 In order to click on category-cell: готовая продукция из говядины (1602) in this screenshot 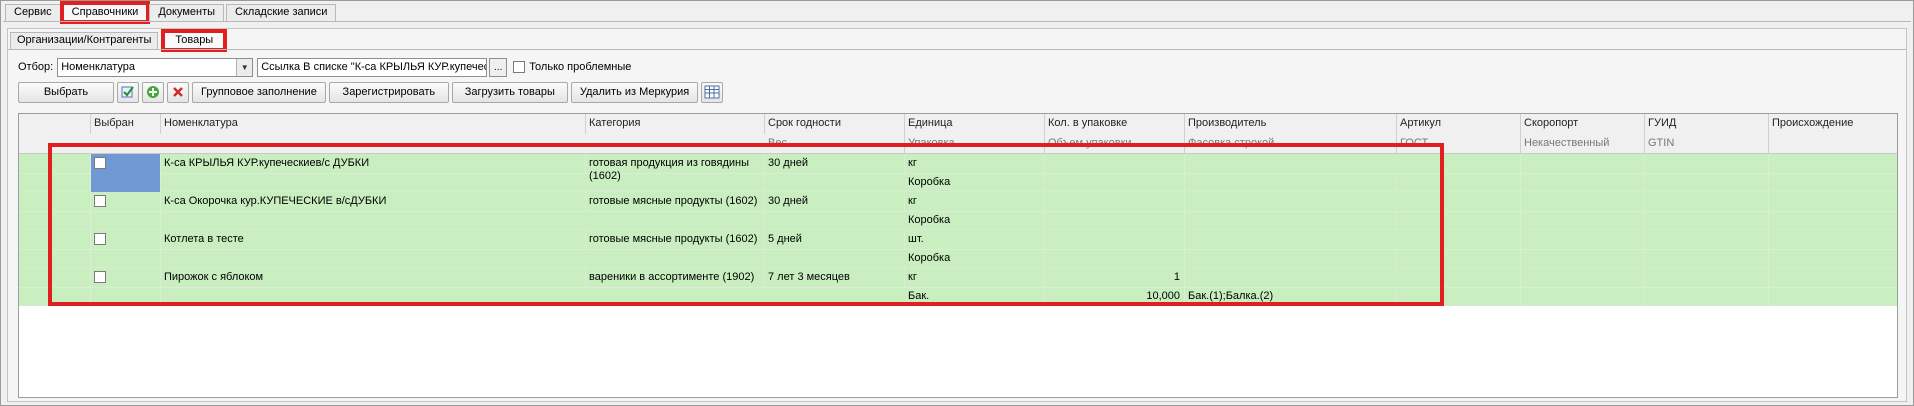, I will do `click(675, 173)`.